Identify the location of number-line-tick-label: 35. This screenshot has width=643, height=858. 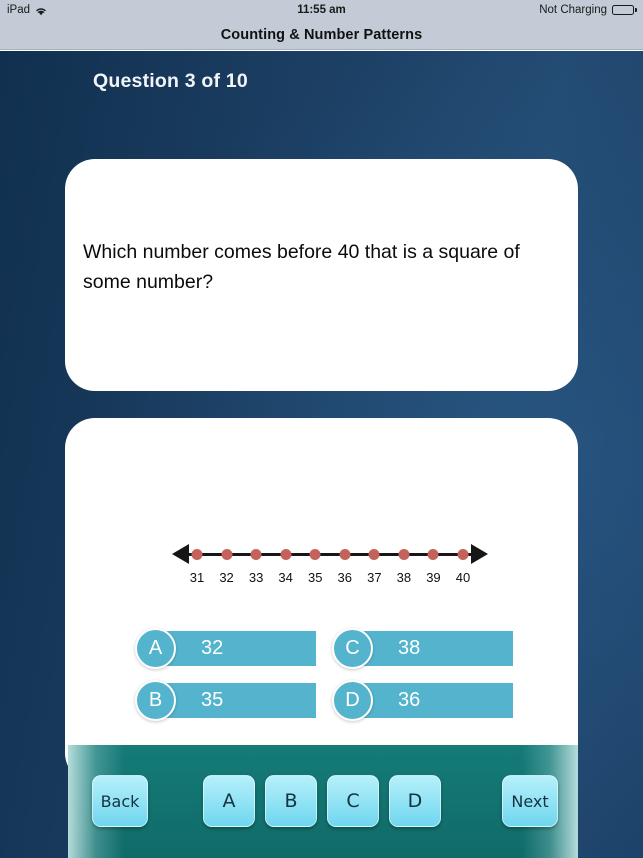
(315, 577).